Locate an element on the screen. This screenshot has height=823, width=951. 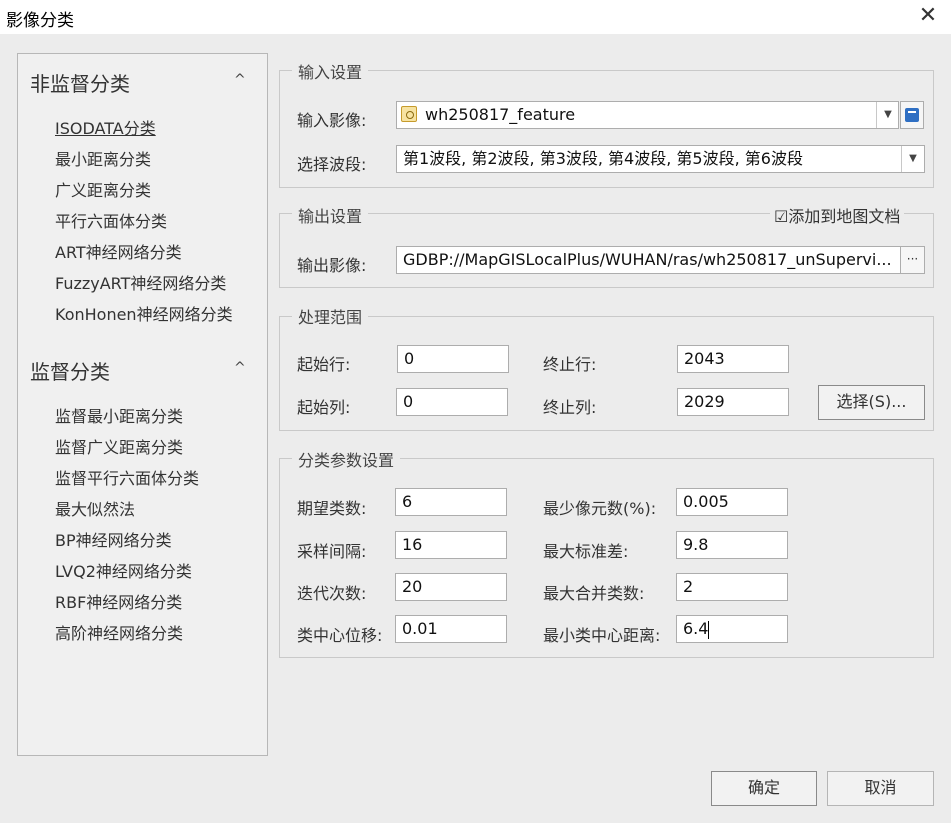
browse-output-button: ··· is located at coordinates (912, 260).